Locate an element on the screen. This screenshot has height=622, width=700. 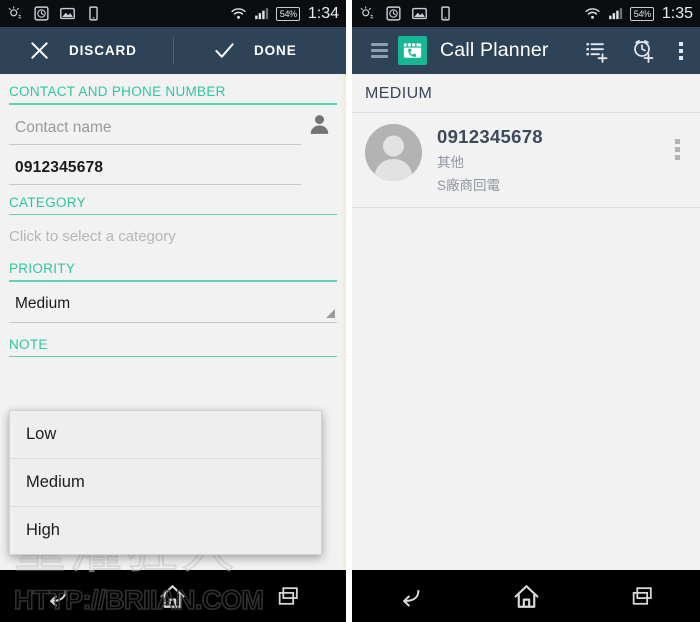
add-alarm-icon is located at coordinates (644, 51).